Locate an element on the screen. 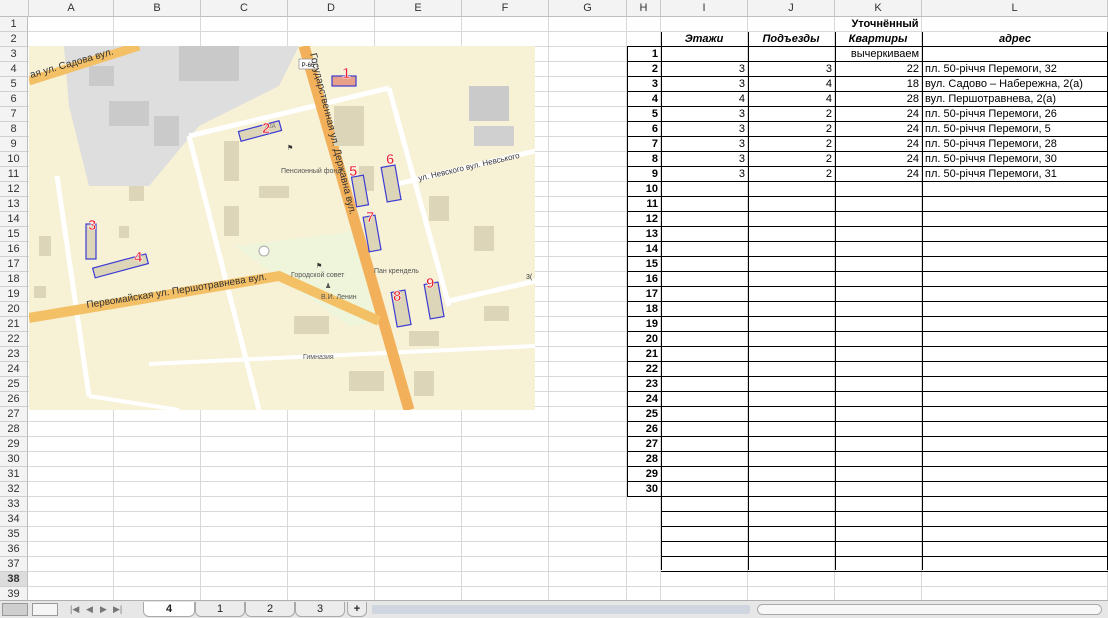 The height and width of the screenshot is (618, 1108). column-header-c: C is located at coordinates (244, 8).